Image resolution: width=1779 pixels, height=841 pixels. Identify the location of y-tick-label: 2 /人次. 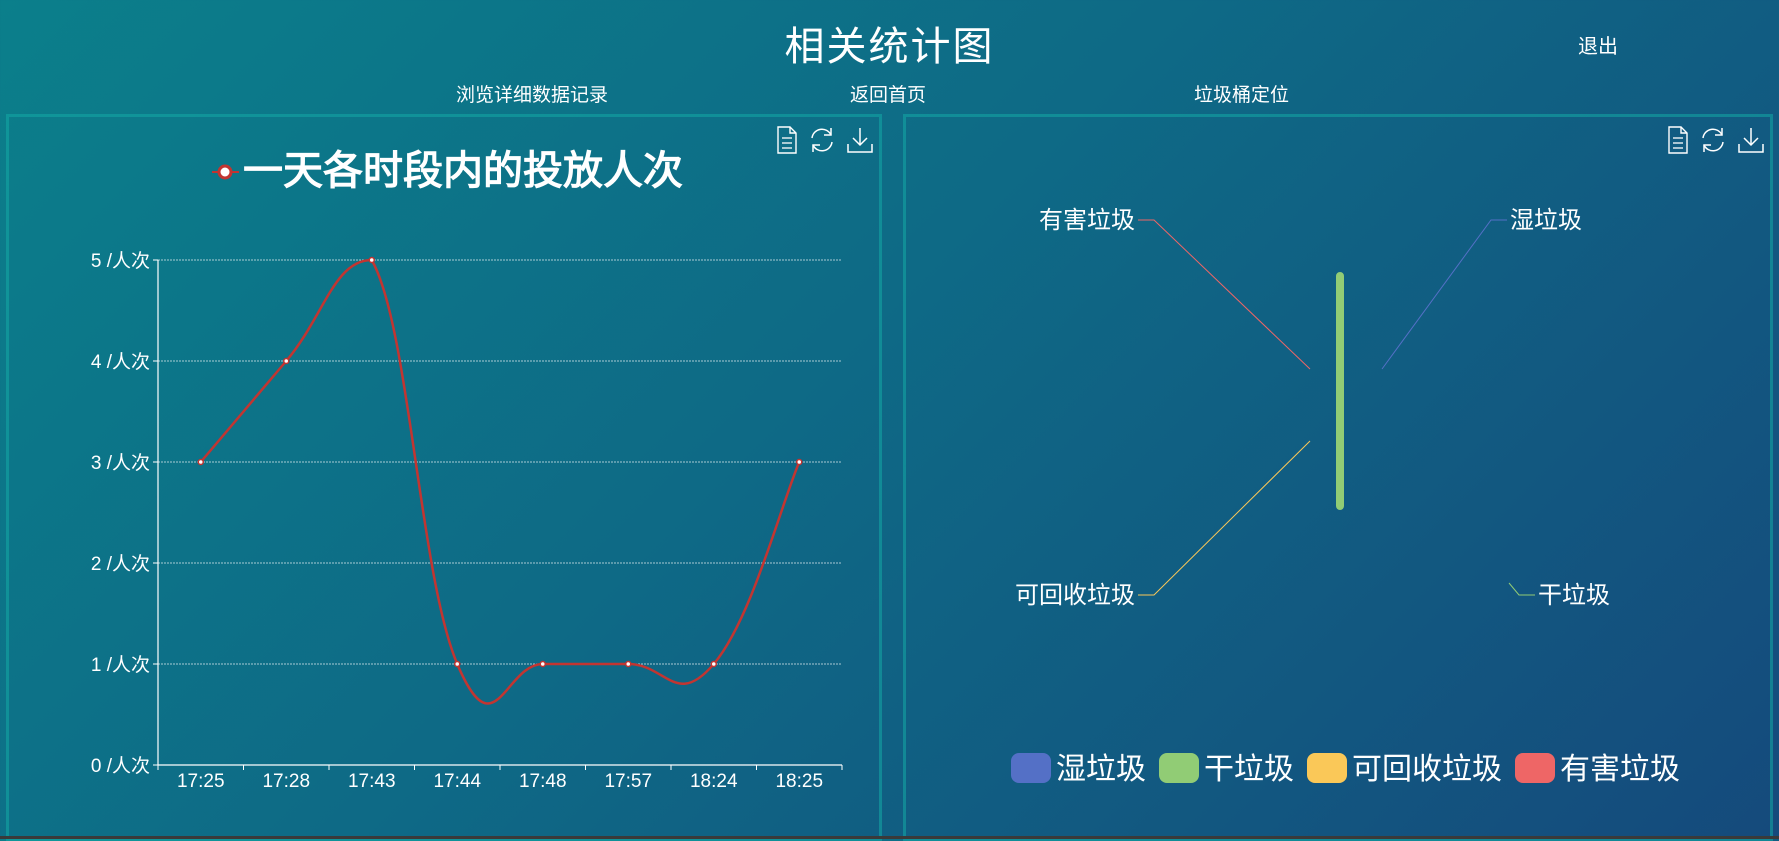
(120, 564).